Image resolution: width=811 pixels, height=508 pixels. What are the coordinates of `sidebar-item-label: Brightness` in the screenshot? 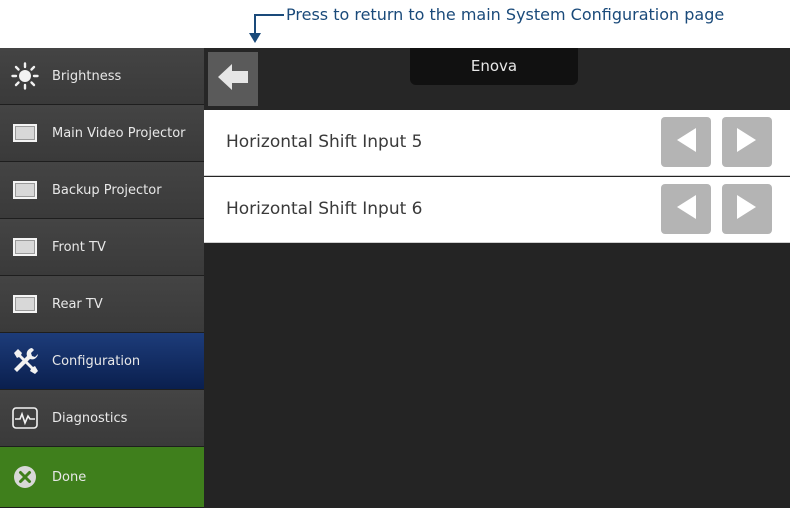 It's located at (87, 76).